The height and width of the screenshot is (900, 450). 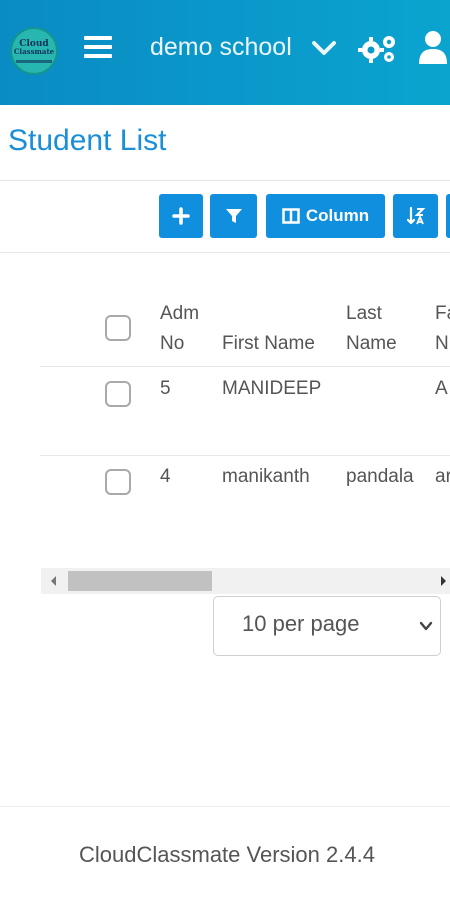 What do you see at coordinates (371, 329) in the screenshot?
I see `header-last-name: Last Name` at bounding box center [371, 329].